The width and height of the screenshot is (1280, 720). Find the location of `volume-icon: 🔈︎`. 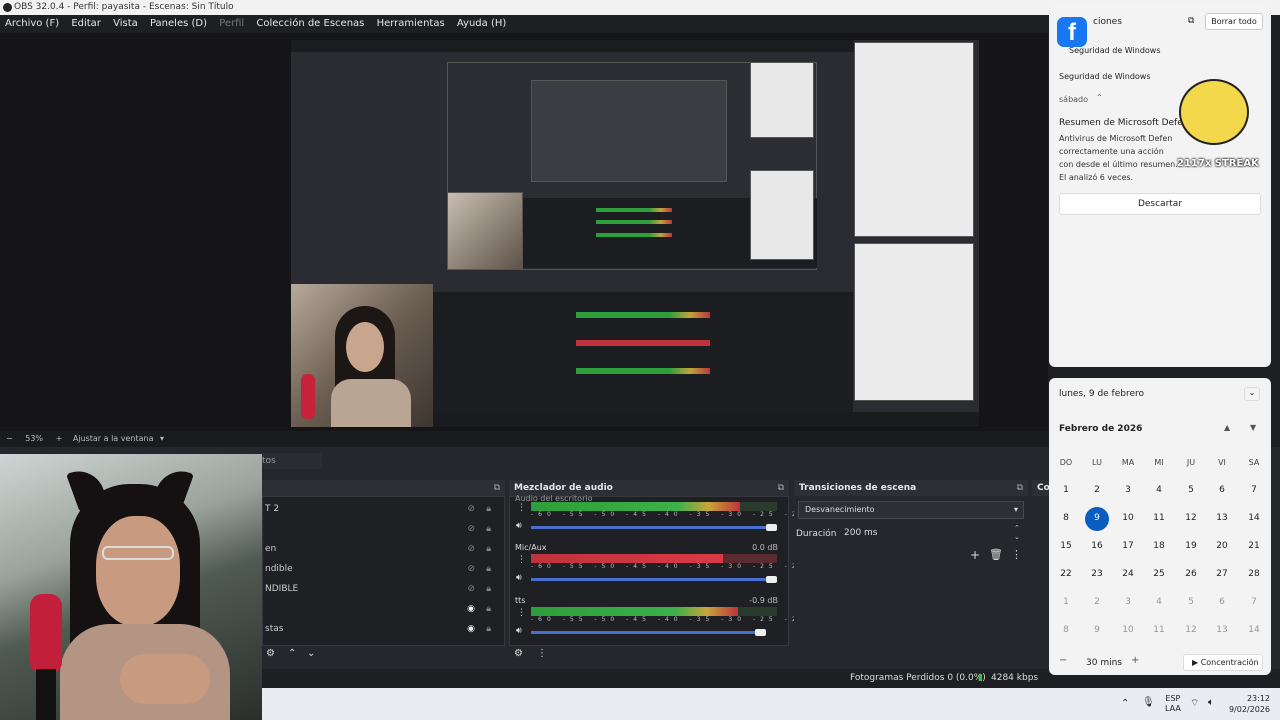

volume-icon: 🔈︎ is located at coordinates (1211, 702).